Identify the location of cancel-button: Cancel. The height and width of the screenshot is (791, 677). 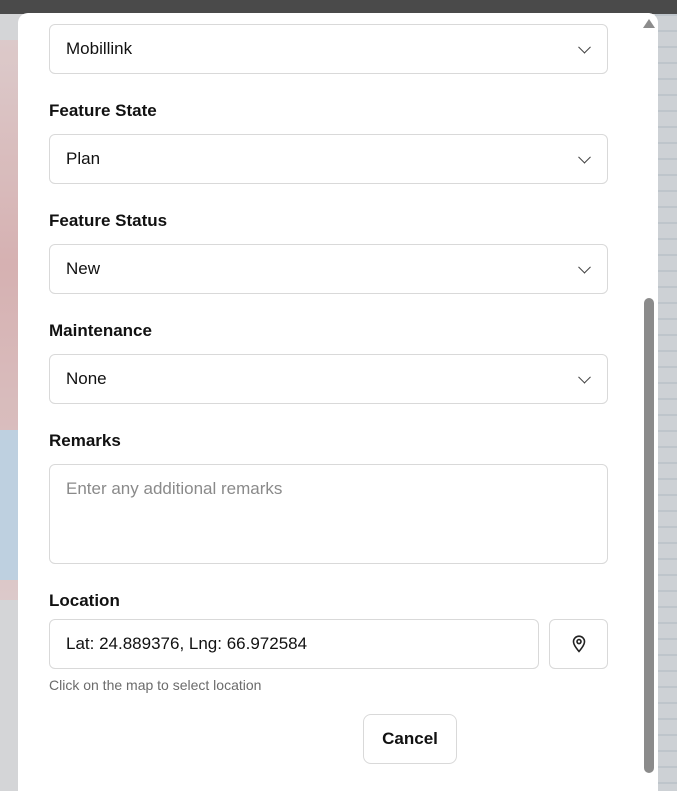
(410, 739).